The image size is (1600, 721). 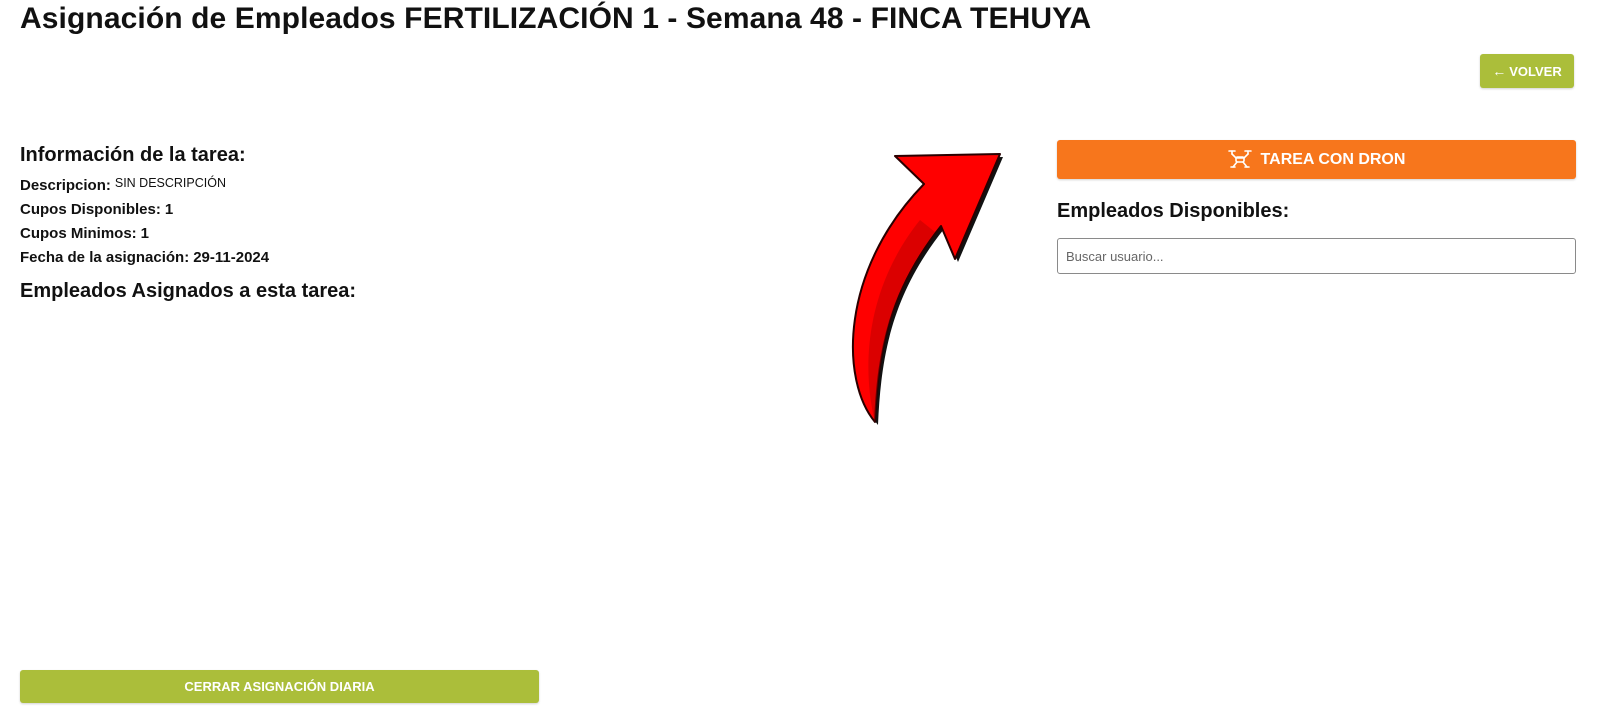 What do you see at coordinates (133, 155) in the screenshot?
I see `task-info-heading: Información de la tarea:` at bounding box center [133, 155].